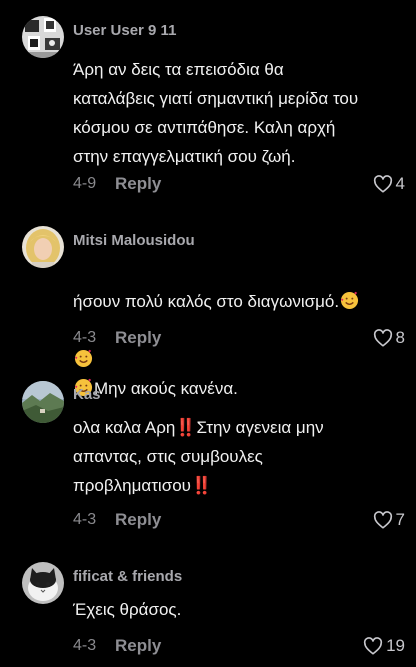  I want to click on like-button: 4, so click(389, 184).